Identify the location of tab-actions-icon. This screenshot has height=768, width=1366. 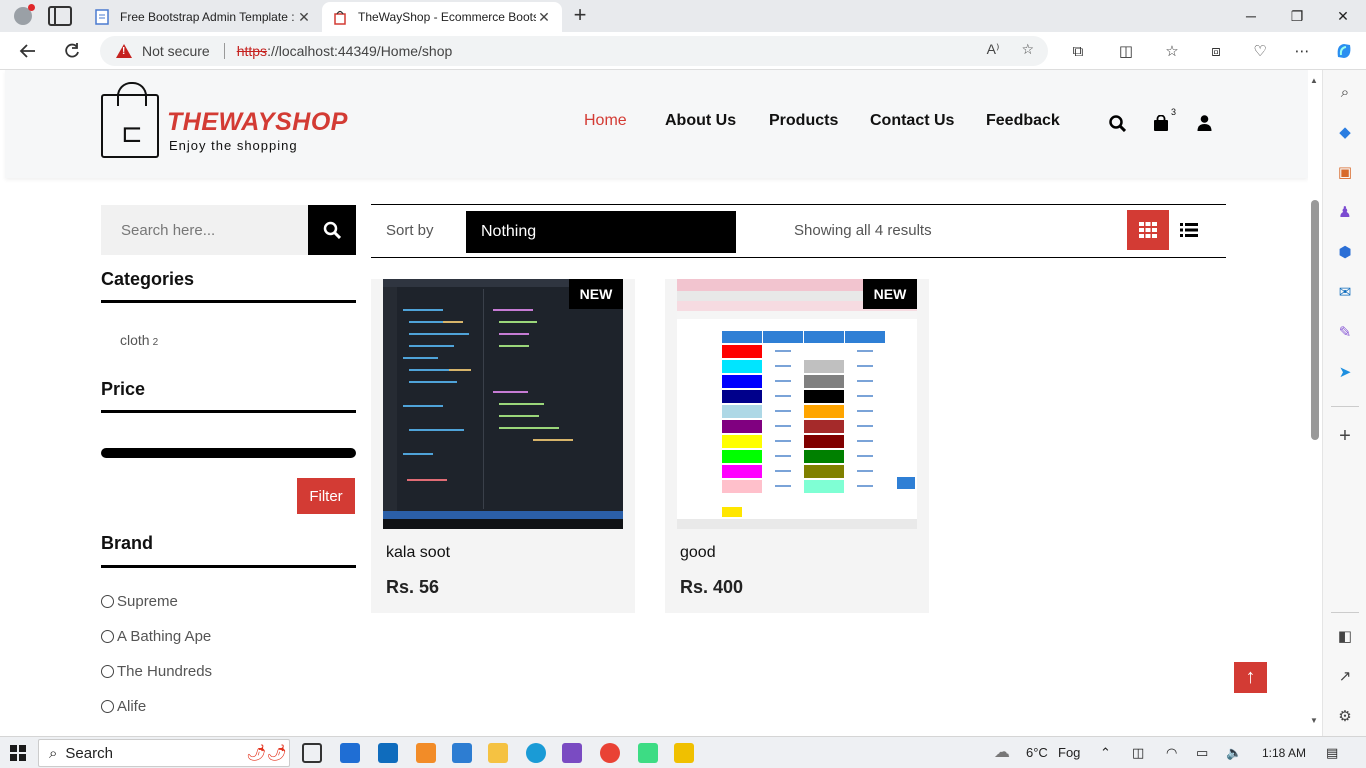
(60, 16).